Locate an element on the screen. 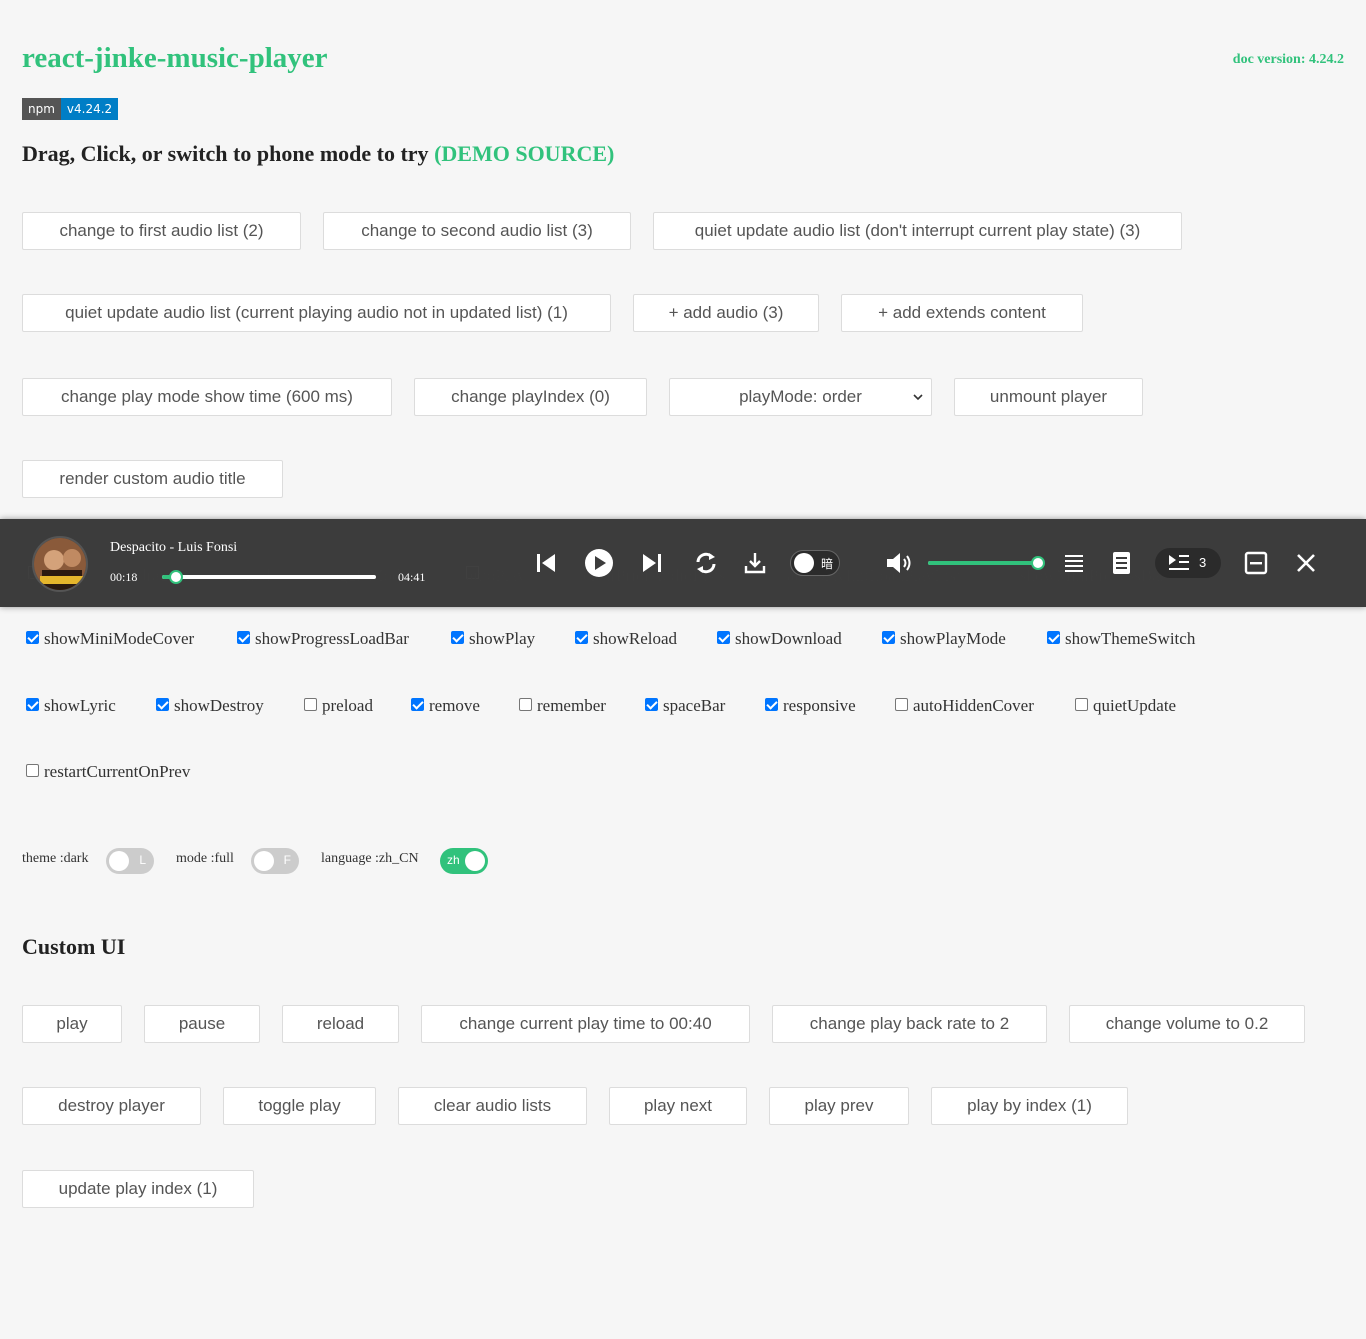  chevron-down-icon is located at coordinates (918, 397).